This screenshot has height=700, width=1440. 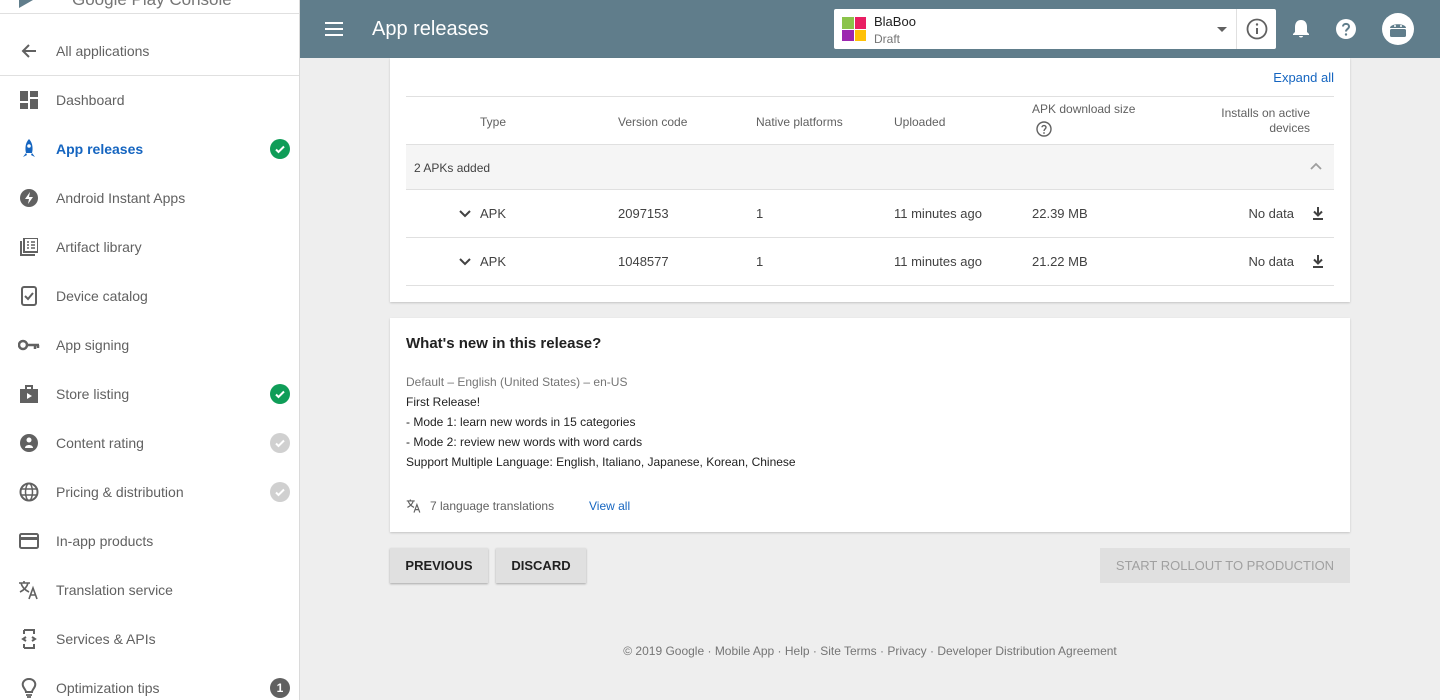 I want to click on discard-button: DISCARD, so click(x=541, y=565).